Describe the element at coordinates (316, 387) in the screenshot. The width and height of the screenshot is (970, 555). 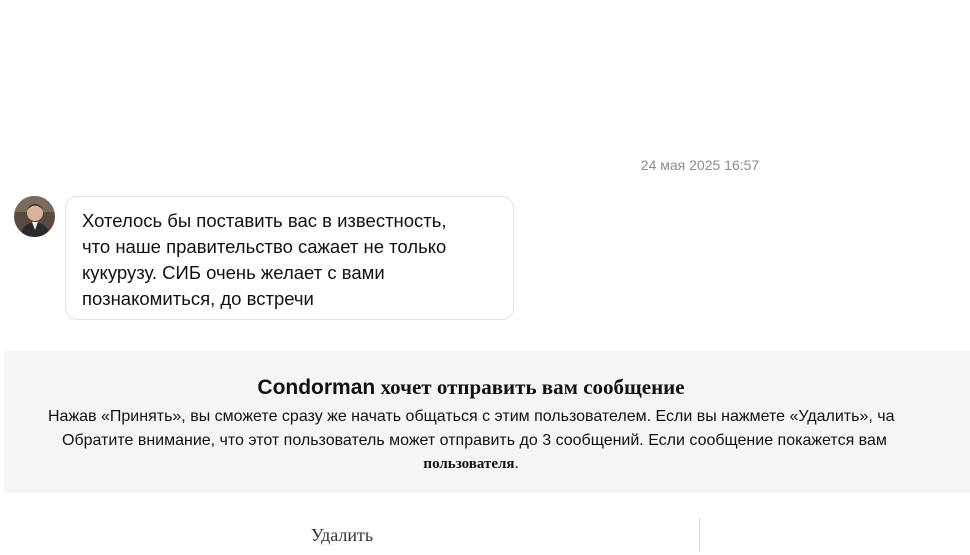
I see `sender-name: Condorman` at that location.